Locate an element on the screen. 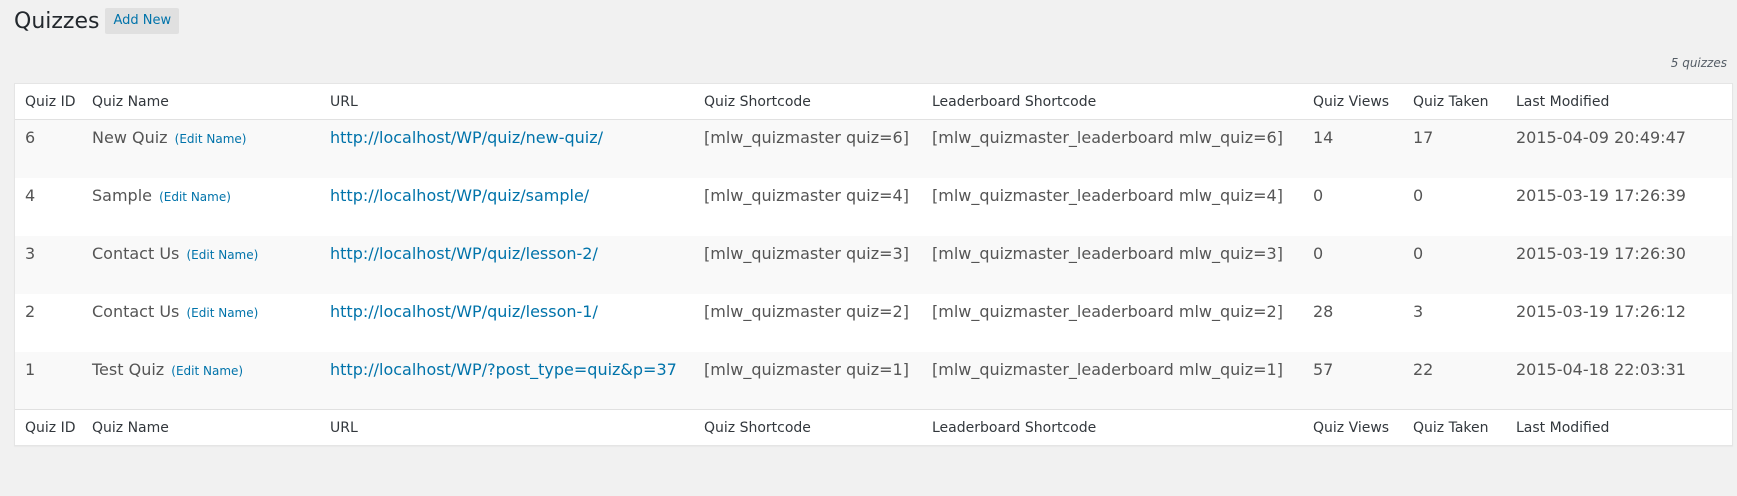  quiz-shortcode-cell: [mlw_quizmaster quiz=4] is located at coordinates (806, 195).